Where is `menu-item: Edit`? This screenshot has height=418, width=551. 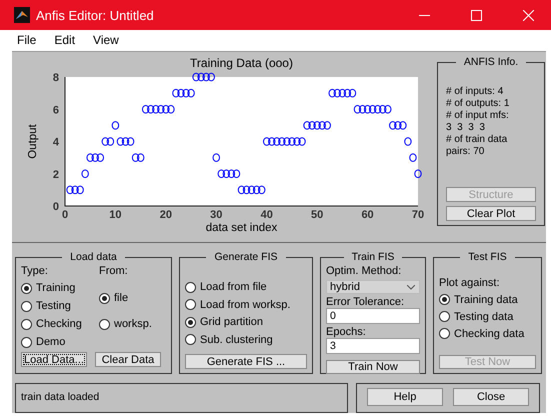 menu-item: Edit is located at coordinates (65, 40).